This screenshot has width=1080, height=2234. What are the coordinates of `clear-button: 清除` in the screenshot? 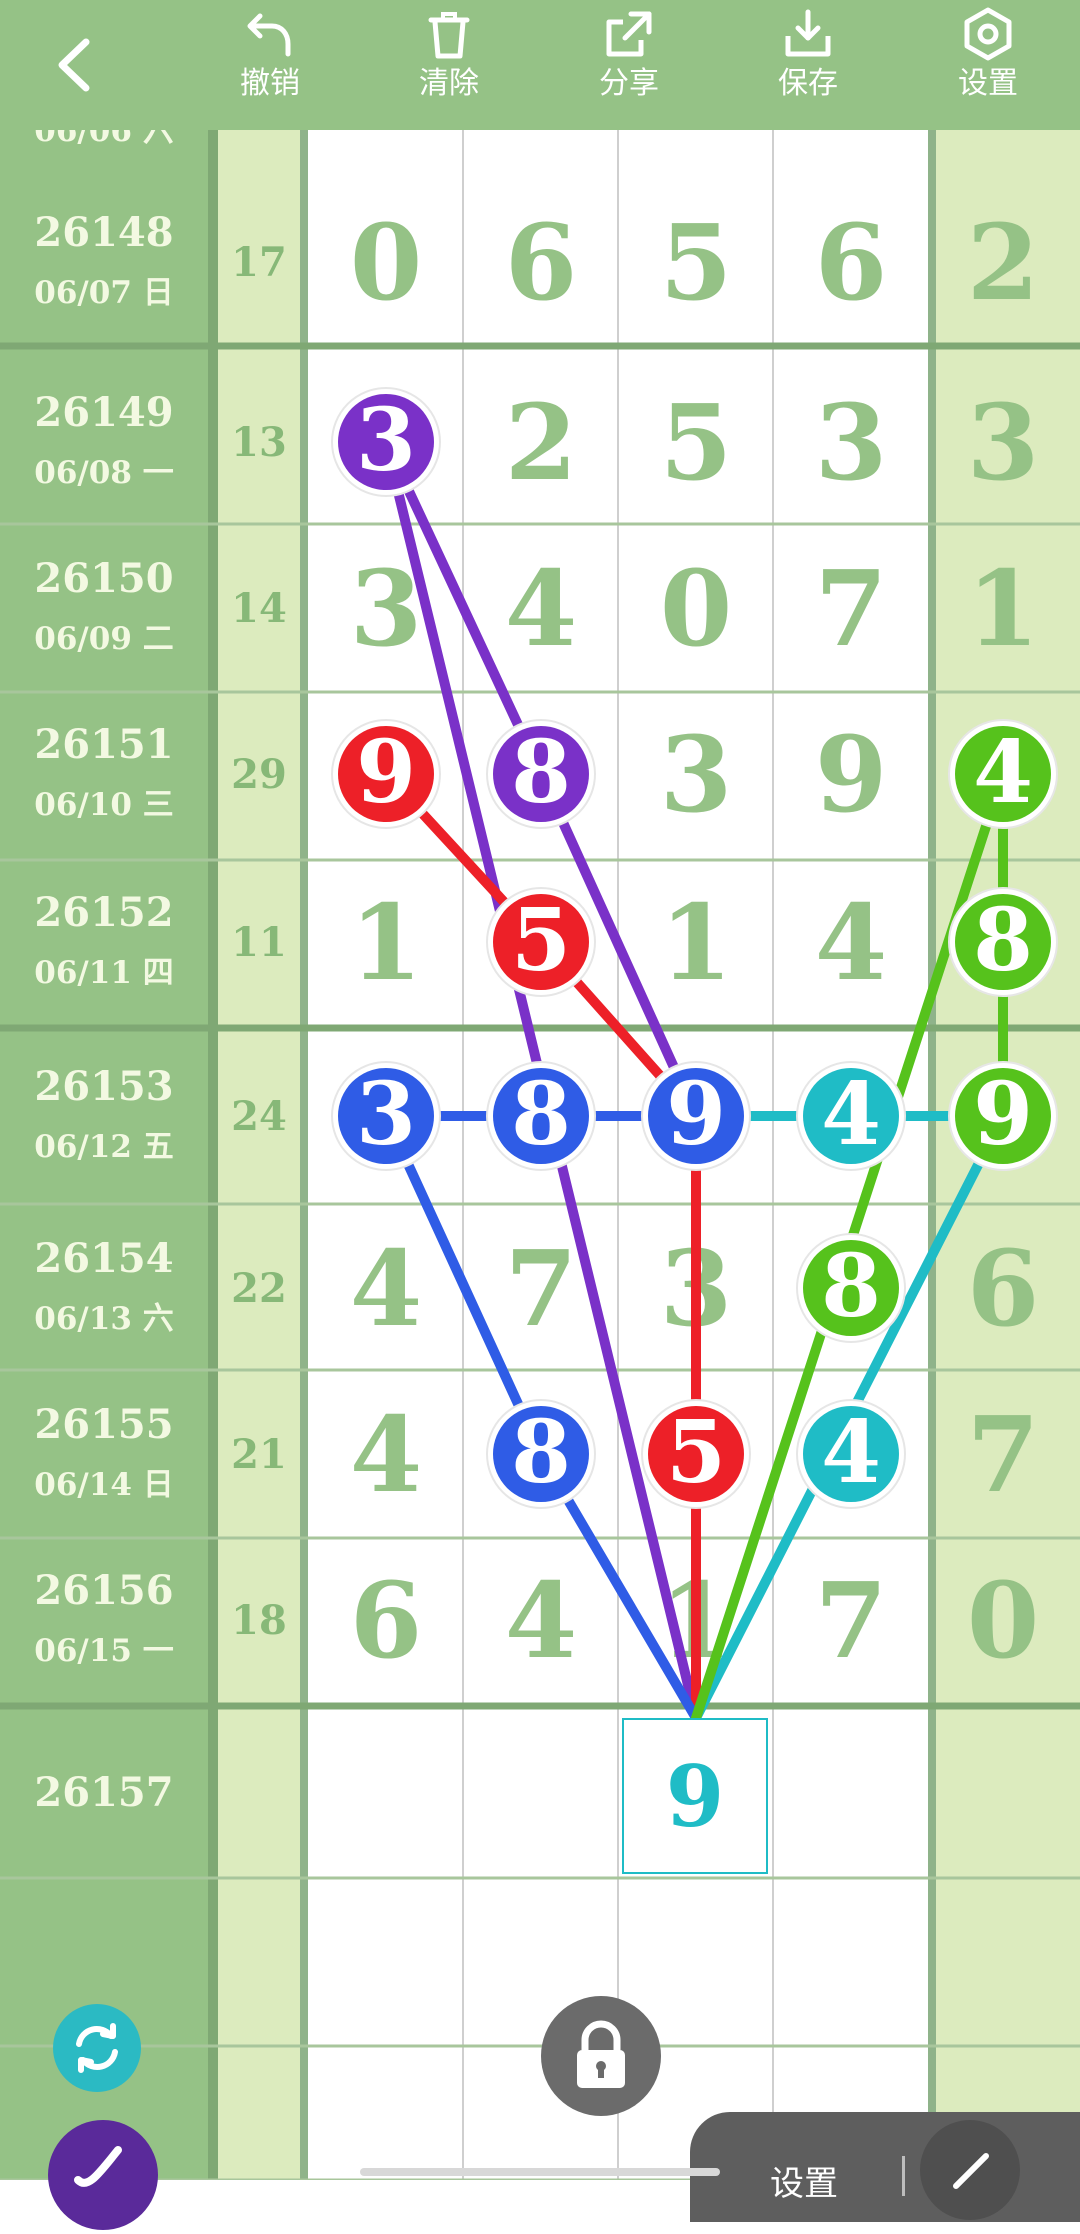 It's located at (449, 65).